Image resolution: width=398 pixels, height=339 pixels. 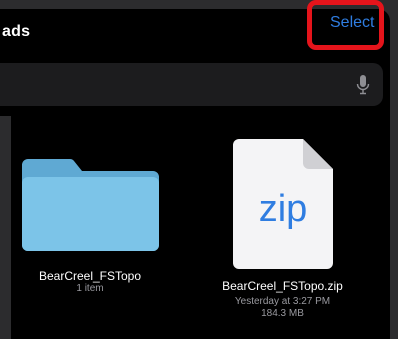 I want to click on search-input, so click(x=191, y=84).